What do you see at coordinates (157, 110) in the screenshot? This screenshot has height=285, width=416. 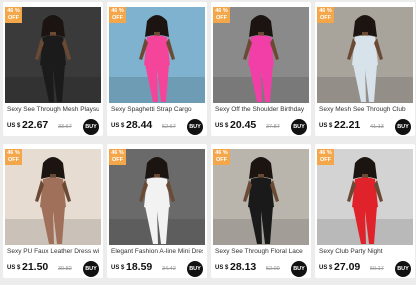 I see `product-title: Sexy Spaghetti Strap Cargo` at bounding box center [157, 110].